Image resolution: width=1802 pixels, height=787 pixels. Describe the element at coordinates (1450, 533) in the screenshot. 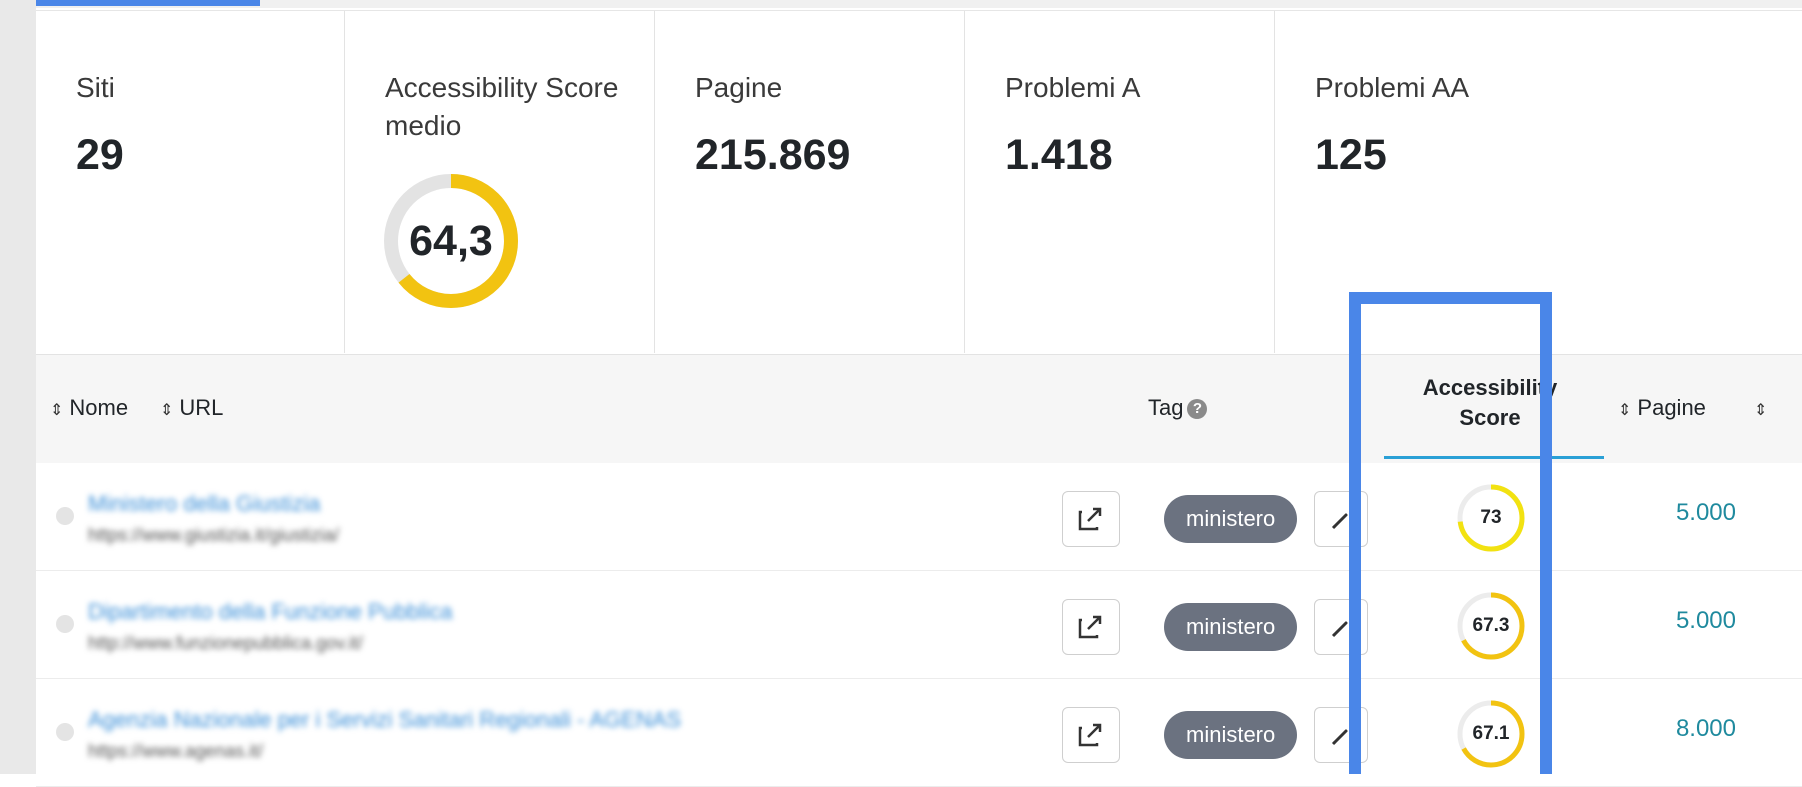

I see `accessibility-score-highlight-box` at that location.